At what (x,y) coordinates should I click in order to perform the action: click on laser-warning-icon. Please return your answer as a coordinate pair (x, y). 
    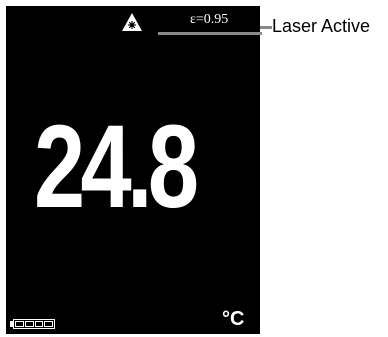
    Looking at the image, I should click on (132, 22).